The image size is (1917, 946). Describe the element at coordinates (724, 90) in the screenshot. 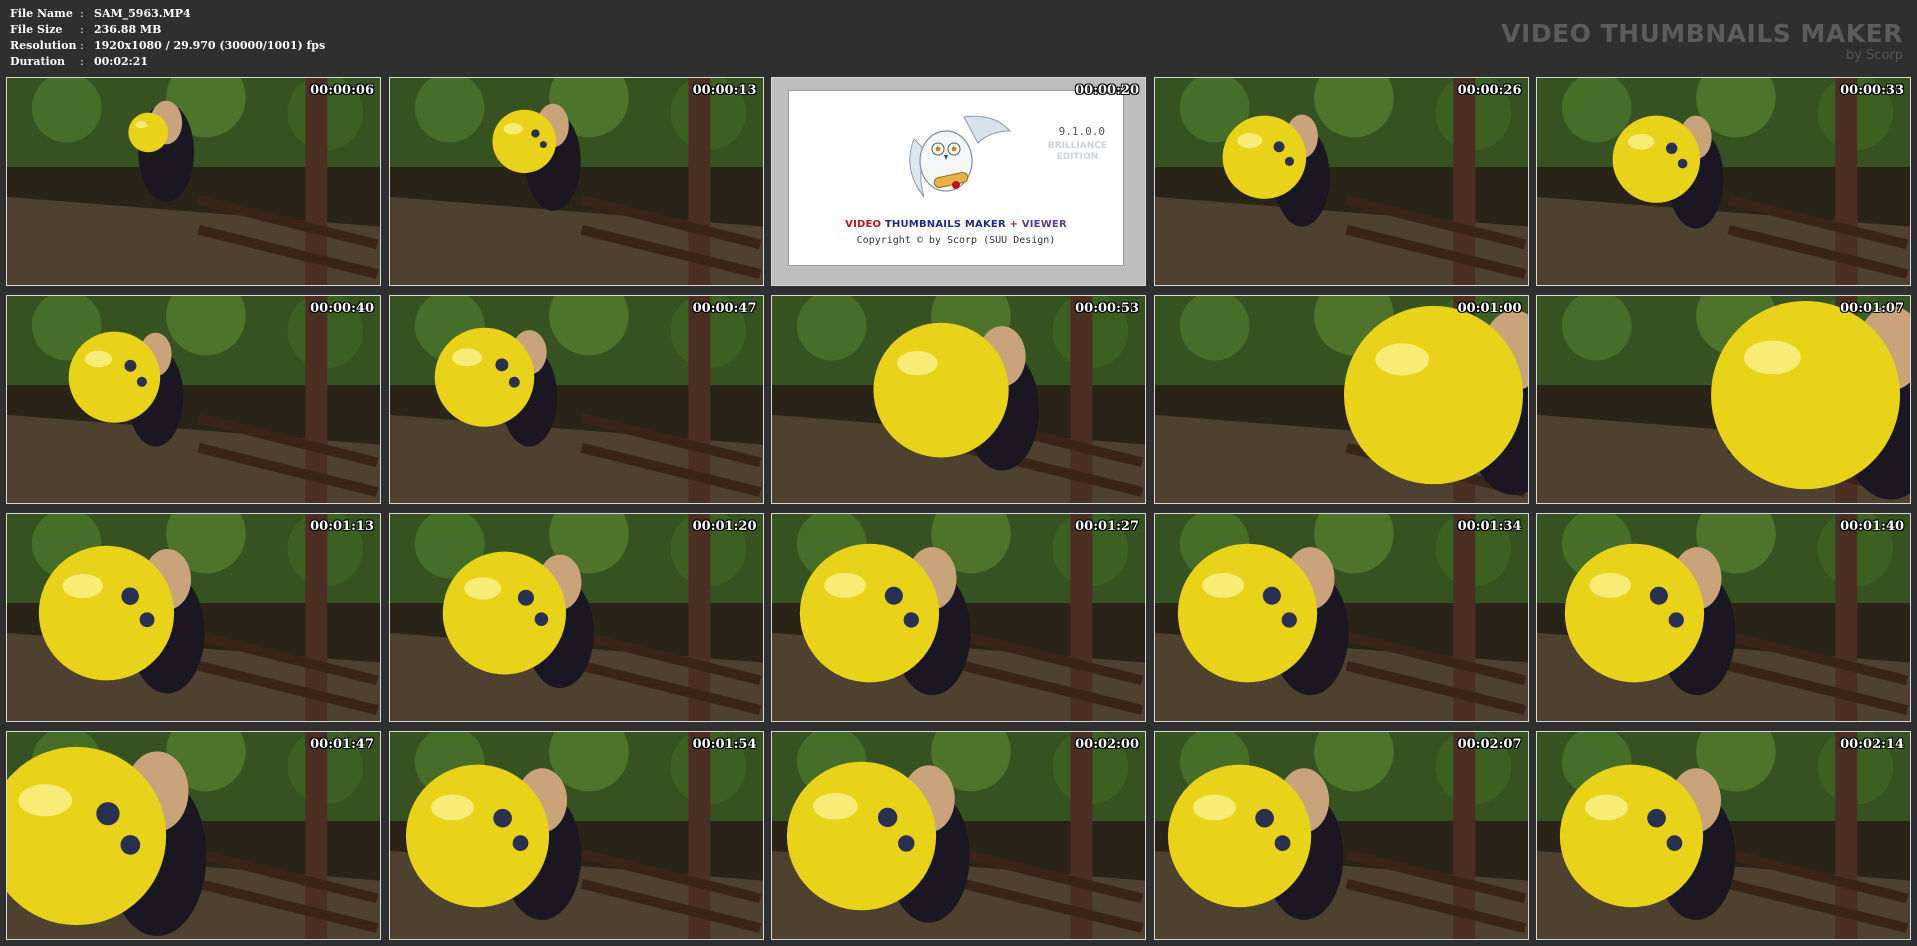

I see `thumbnail-timestamp: 00:00:13` at that location.